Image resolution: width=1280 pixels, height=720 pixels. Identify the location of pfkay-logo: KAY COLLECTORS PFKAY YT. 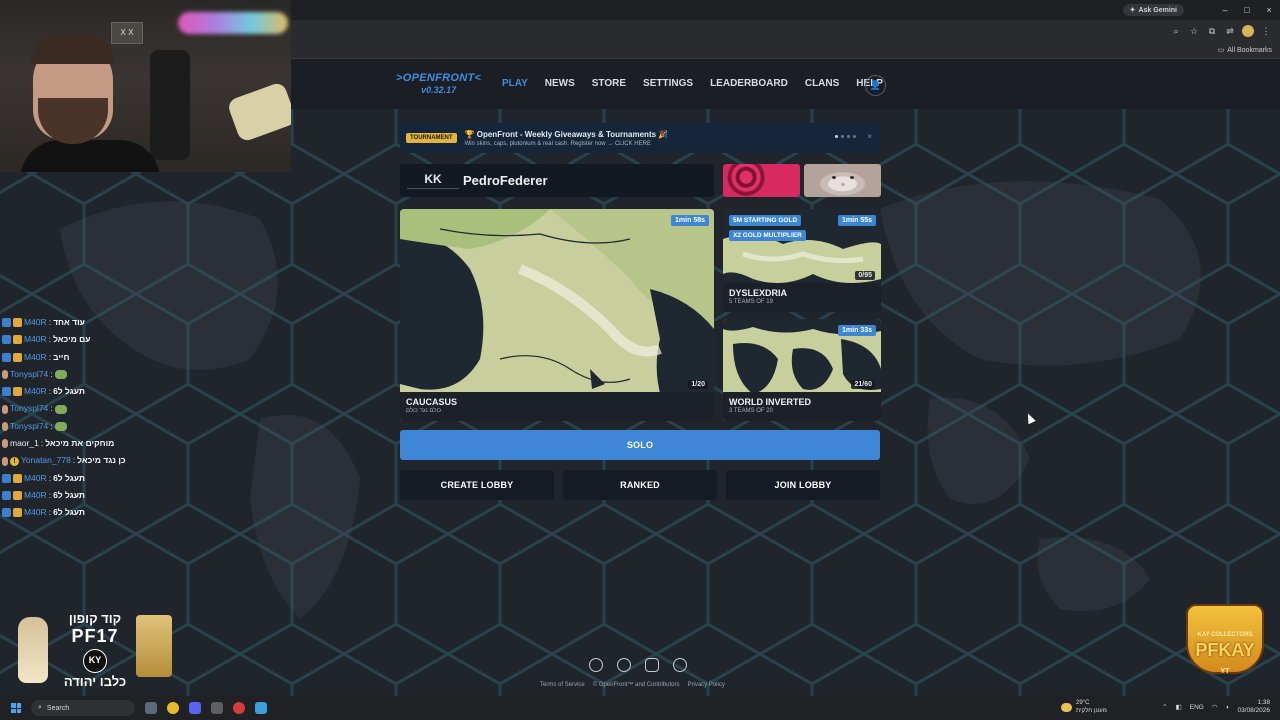
(1225, 646).